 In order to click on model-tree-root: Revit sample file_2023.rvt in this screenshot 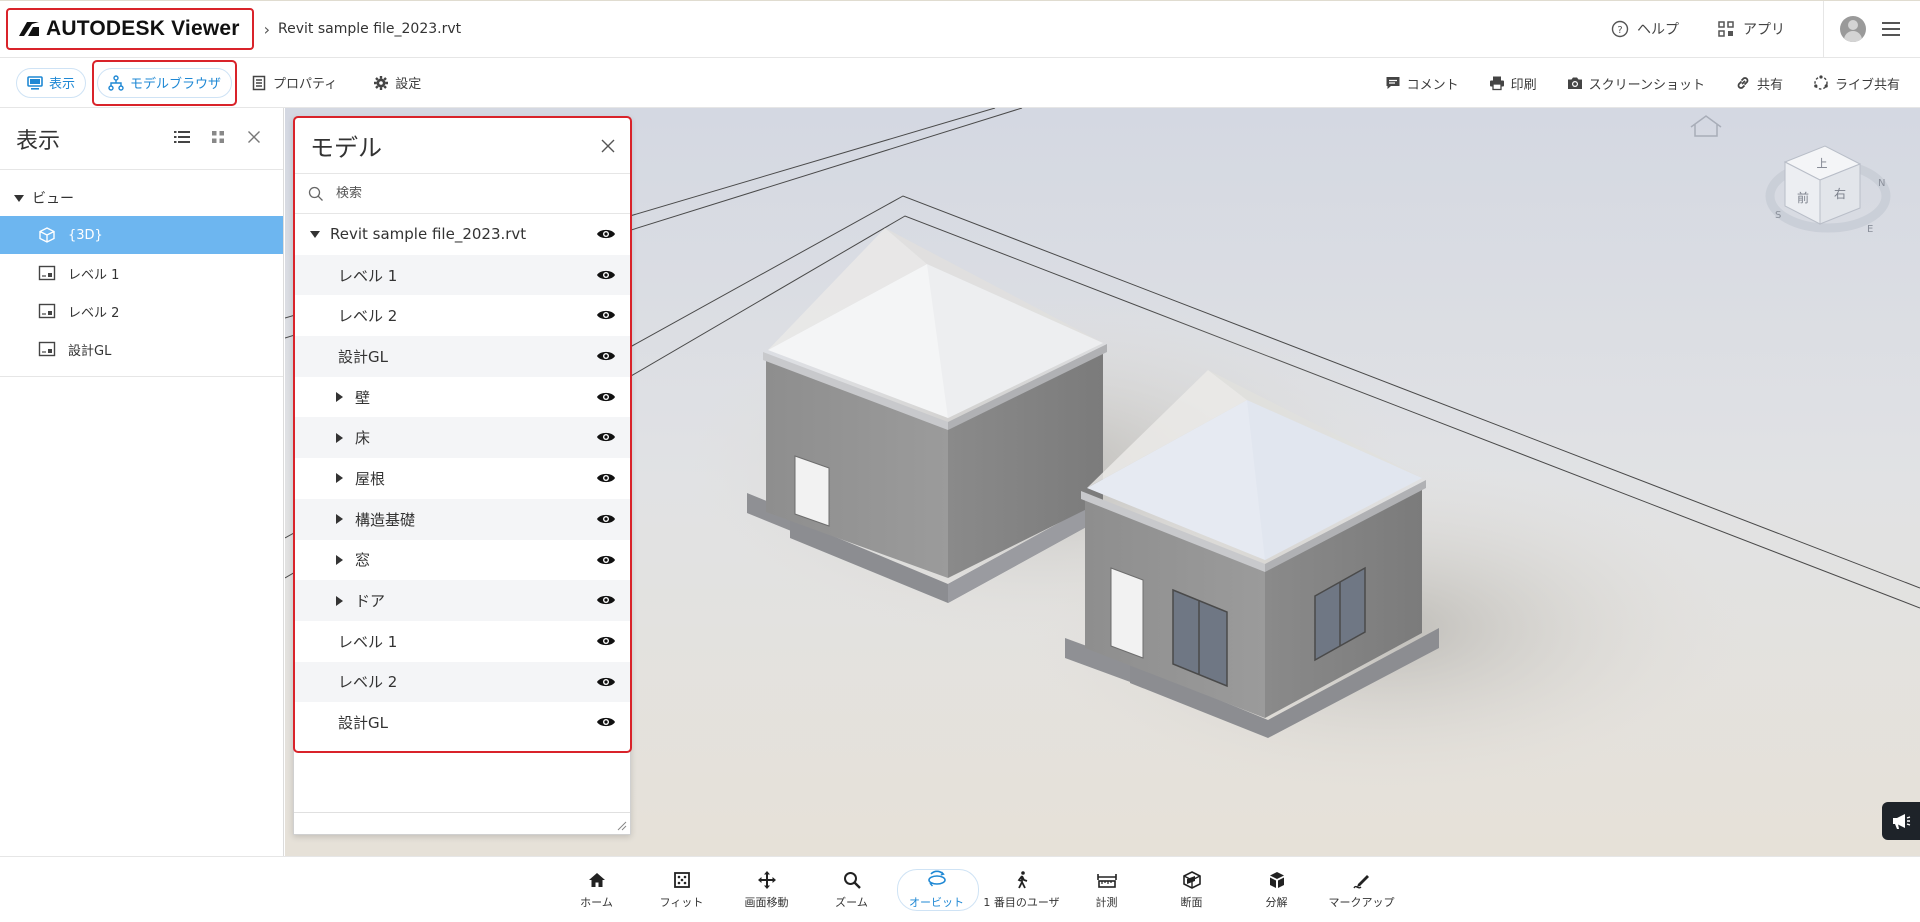, I will do `click(462, 234)`.